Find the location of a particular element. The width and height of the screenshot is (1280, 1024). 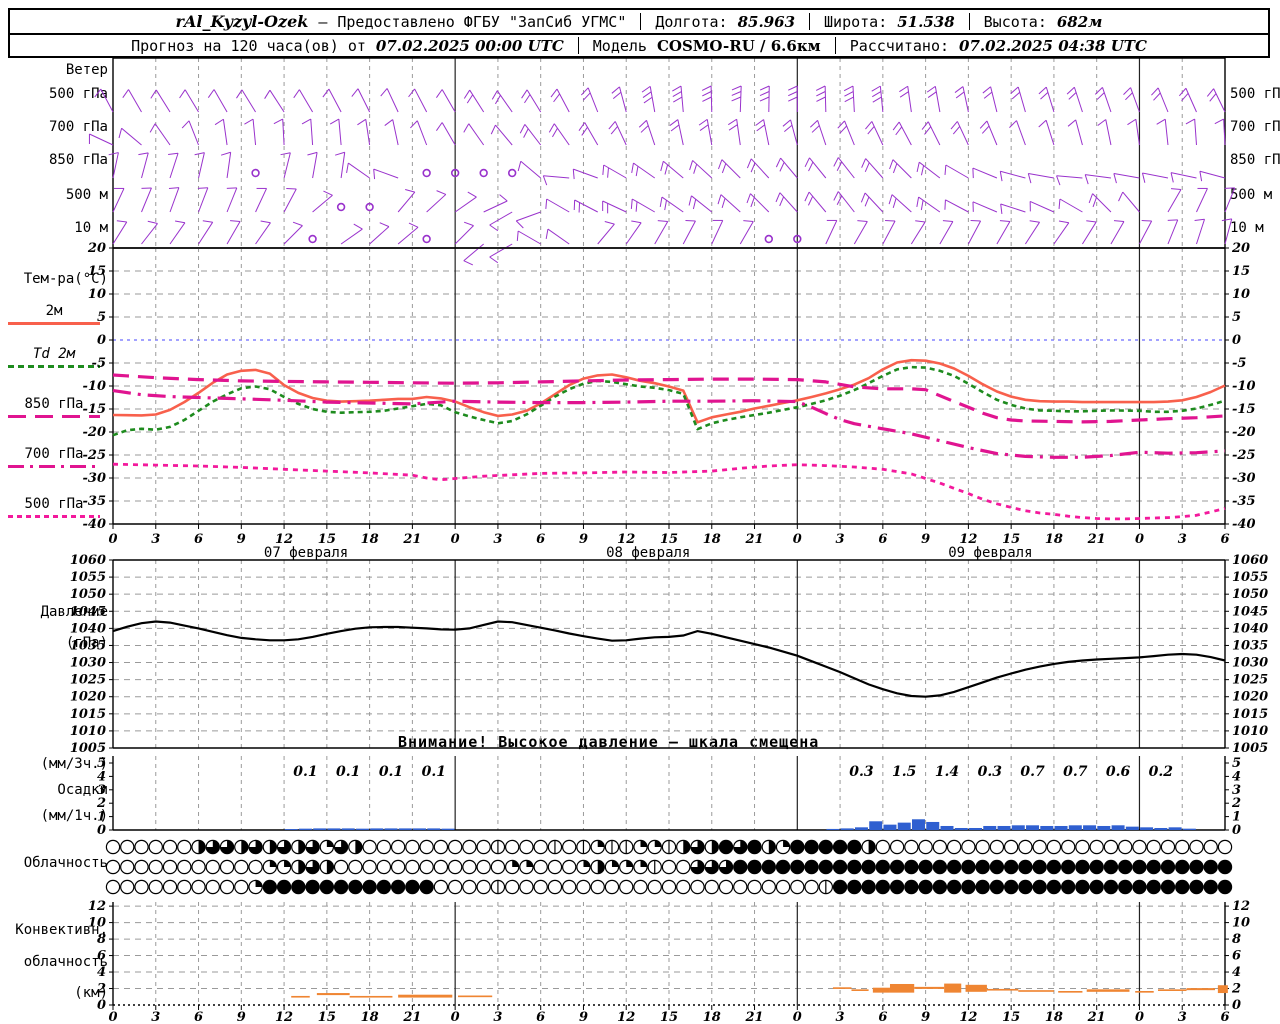

svg-text: 1050 is located at coordinates (1250, 594).